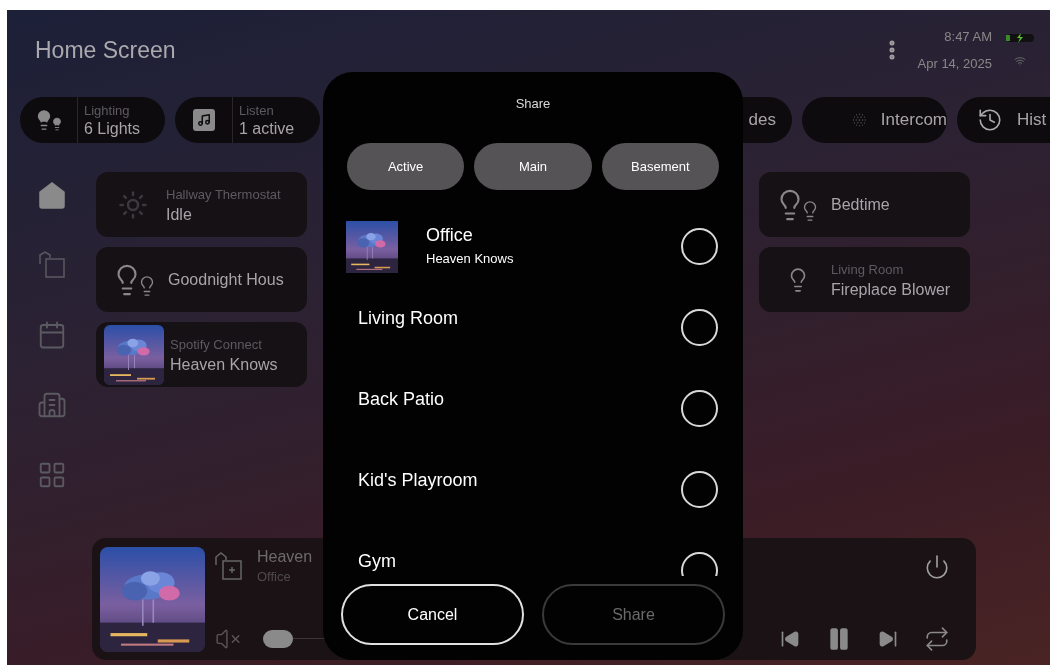 This screenshot has width=1050, height=665. Describe the element at coordinates (968, 36) in the screenshot. I see `clock-time: 8:47 AM` at that location.